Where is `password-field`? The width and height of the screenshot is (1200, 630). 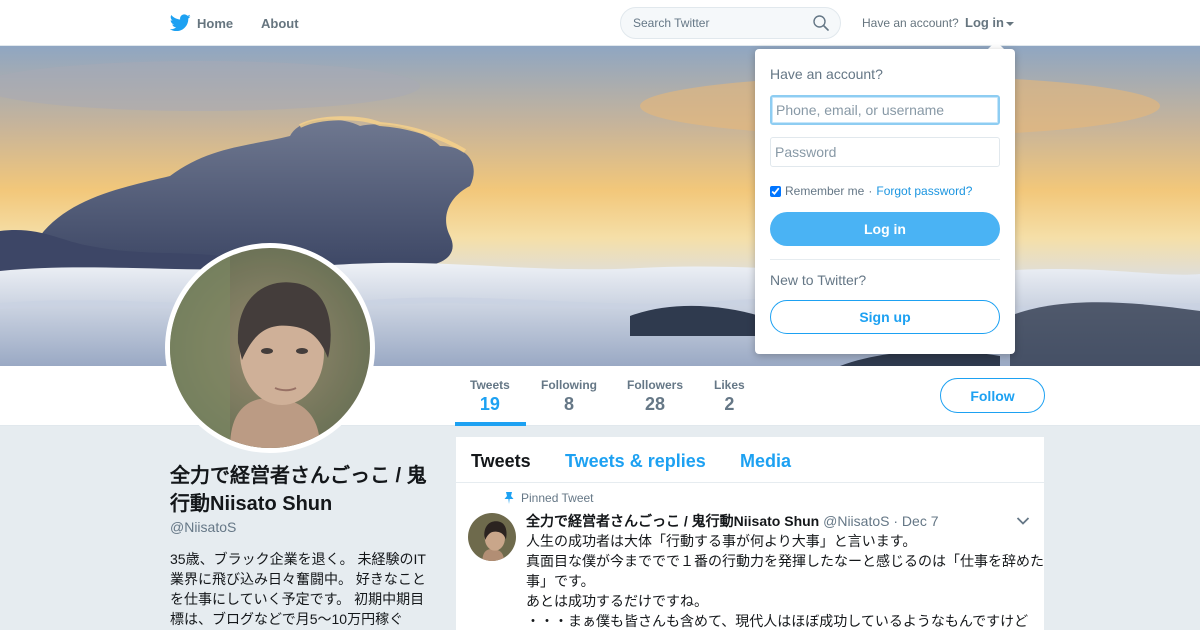 password-field is located at coordinates (885, 152).